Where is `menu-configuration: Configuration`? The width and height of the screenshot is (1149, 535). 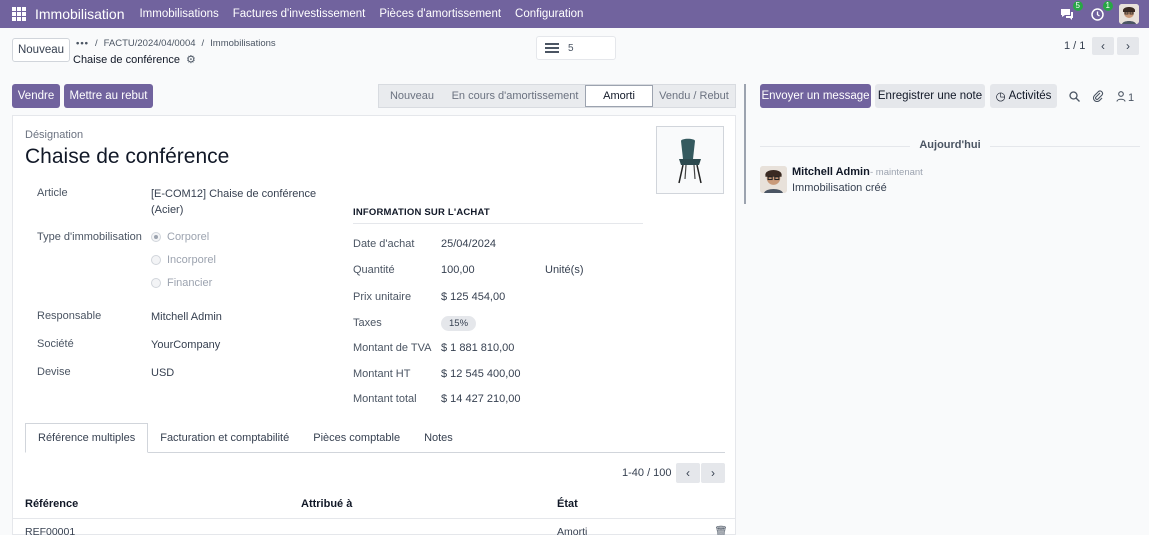 menu-configuration: Configuration is located at coordinates (549, 14).